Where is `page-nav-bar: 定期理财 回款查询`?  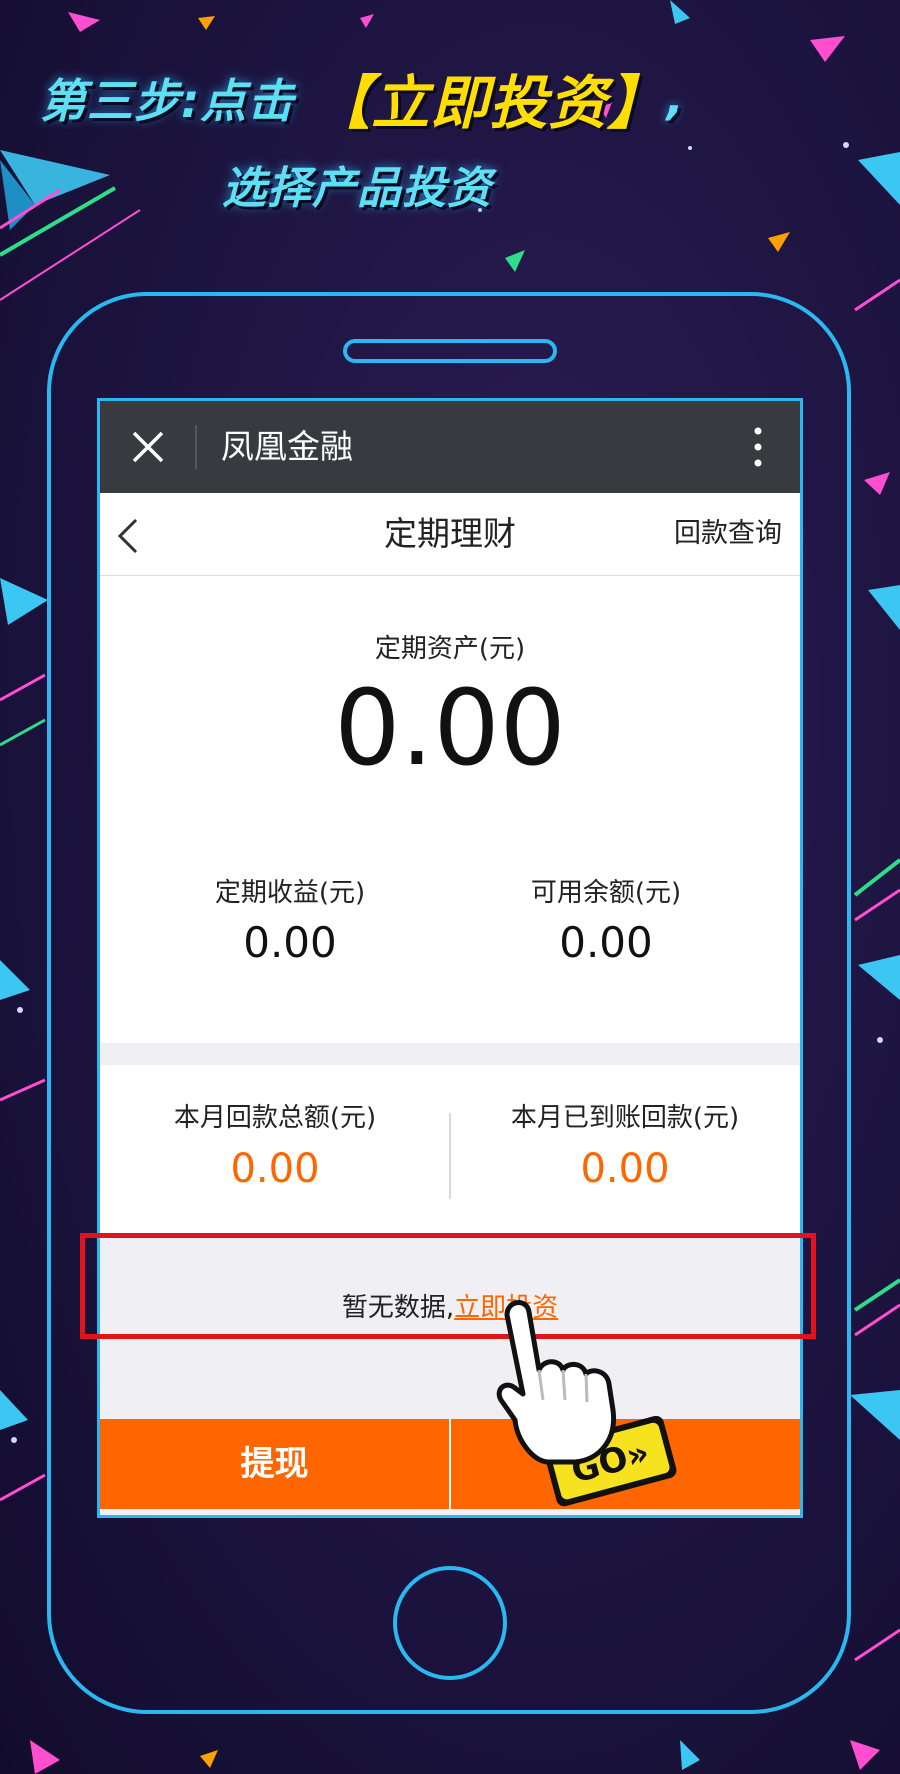 page-nav-bar: 定期理财 回款查询 is located at coordinates (450, 534).